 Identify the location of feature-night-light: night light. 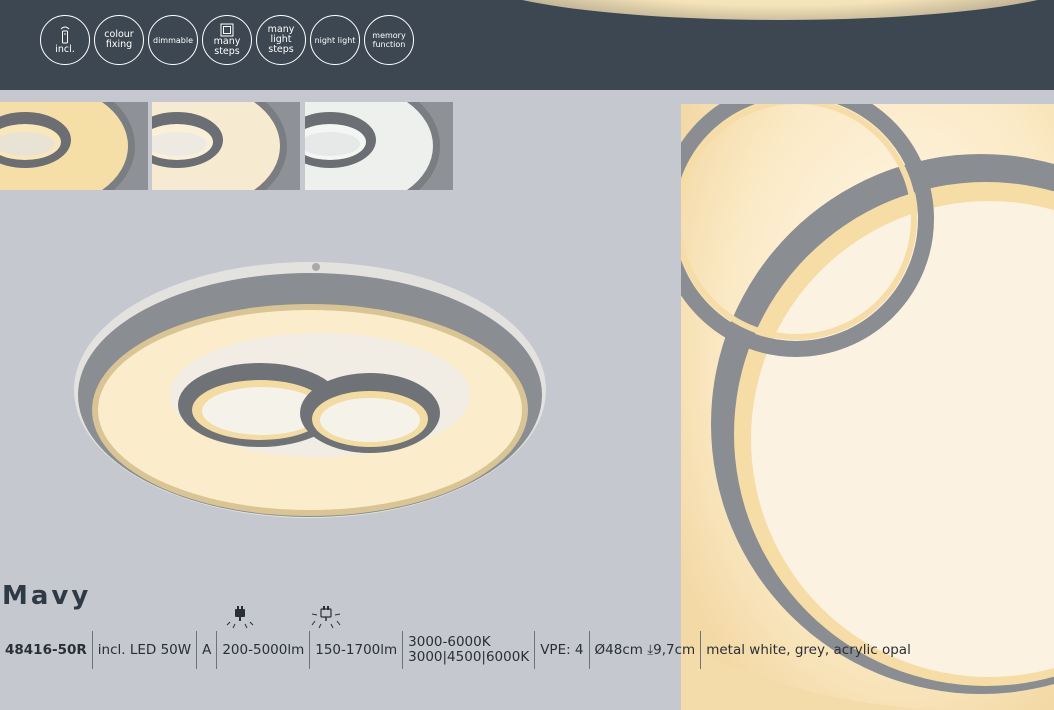
(335, 40).